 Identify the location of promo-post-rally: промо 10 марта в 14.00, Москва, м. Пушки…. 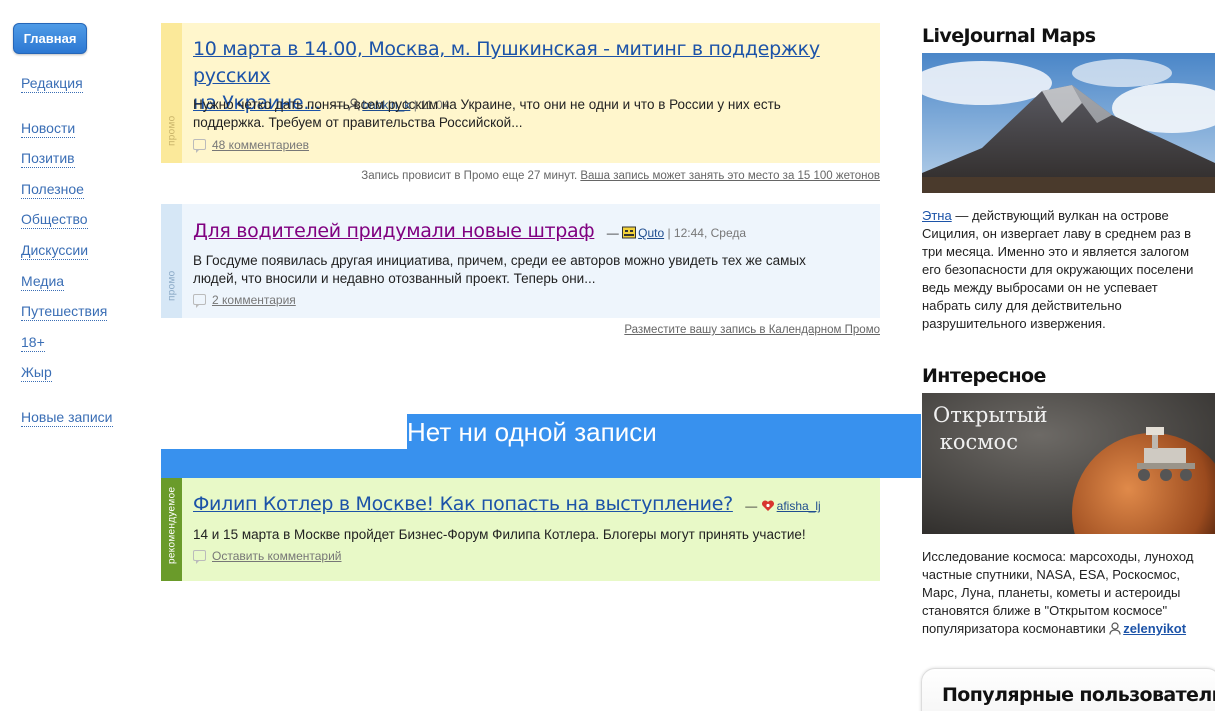
(520, 93).